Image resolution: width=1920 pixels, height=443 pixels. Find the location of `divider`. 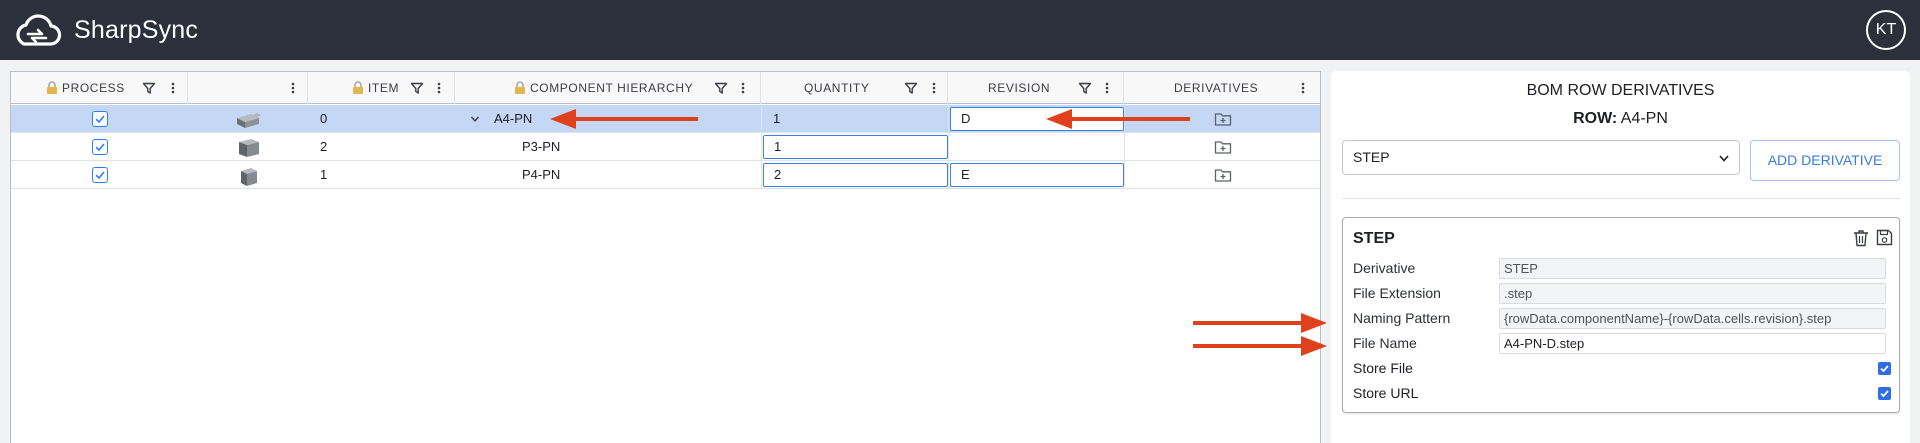

divider is located at coordinates (1621, 198).